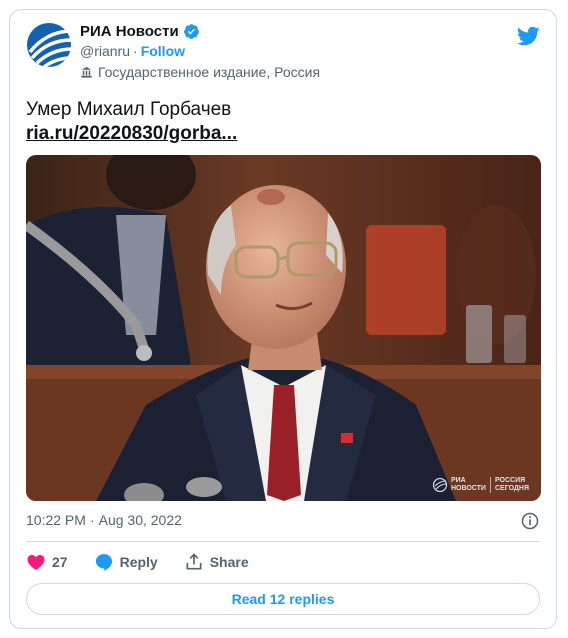  Describe the element at coordinates (209, 72) in the screenshot. I see `account-label-text: Государственное издание, Россия` at that location.